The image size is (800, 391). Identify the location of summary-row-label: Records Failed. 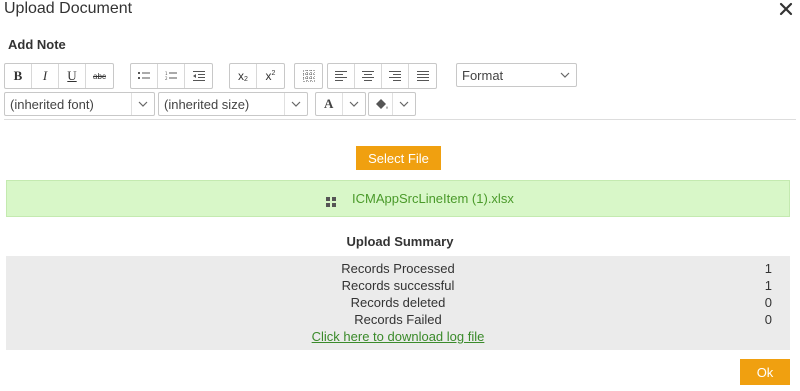
(398, 319).